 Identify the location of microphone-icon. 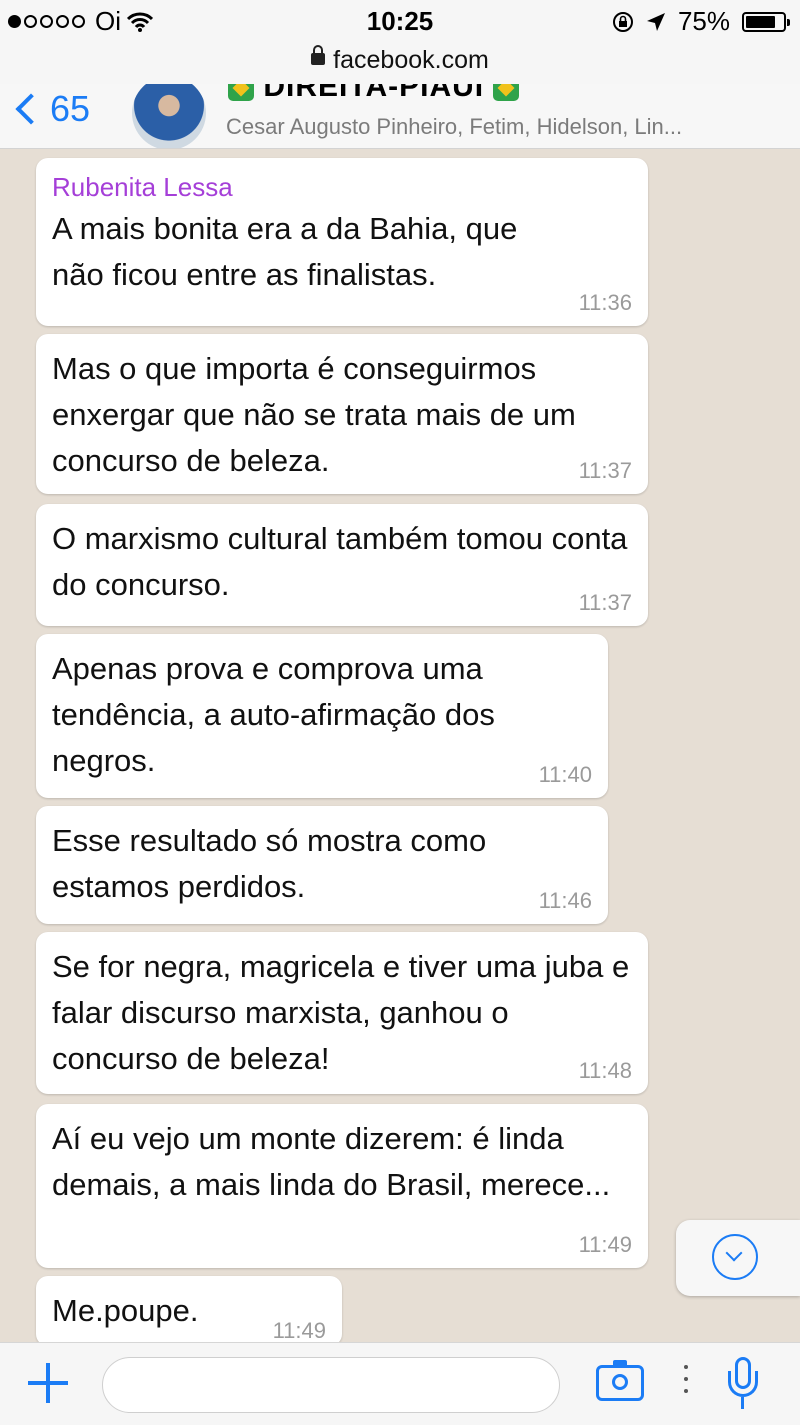
(743, 1385).